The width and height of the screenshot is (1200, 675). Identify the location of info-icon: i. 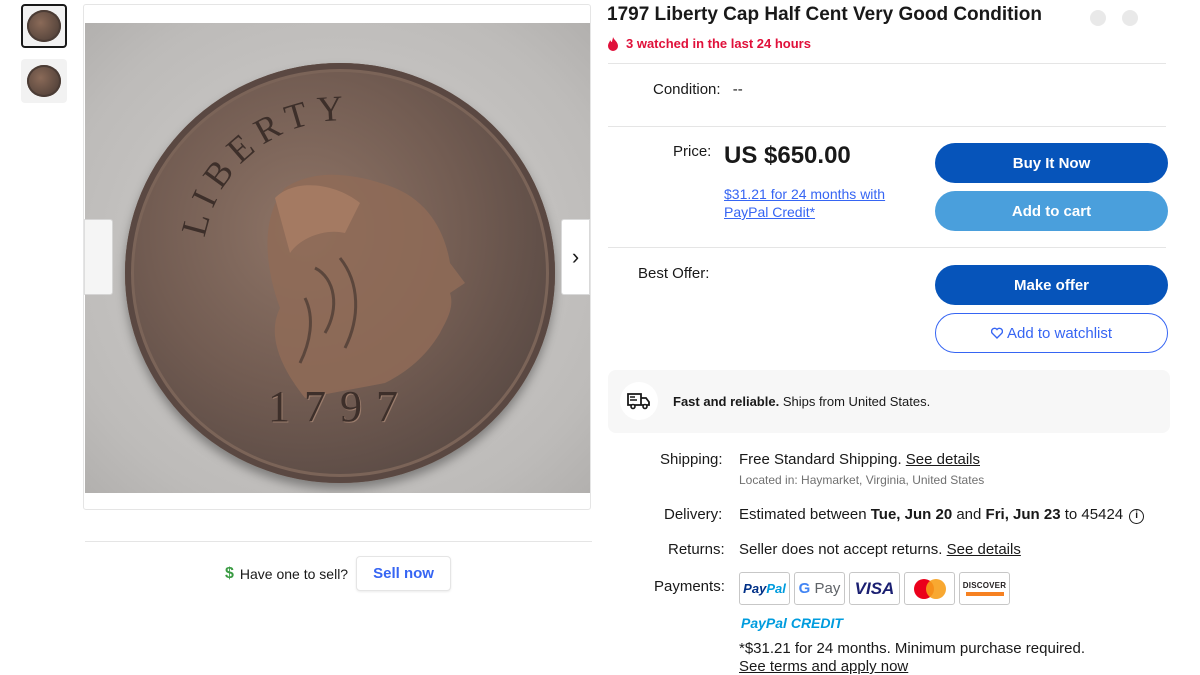
(1137, 516).